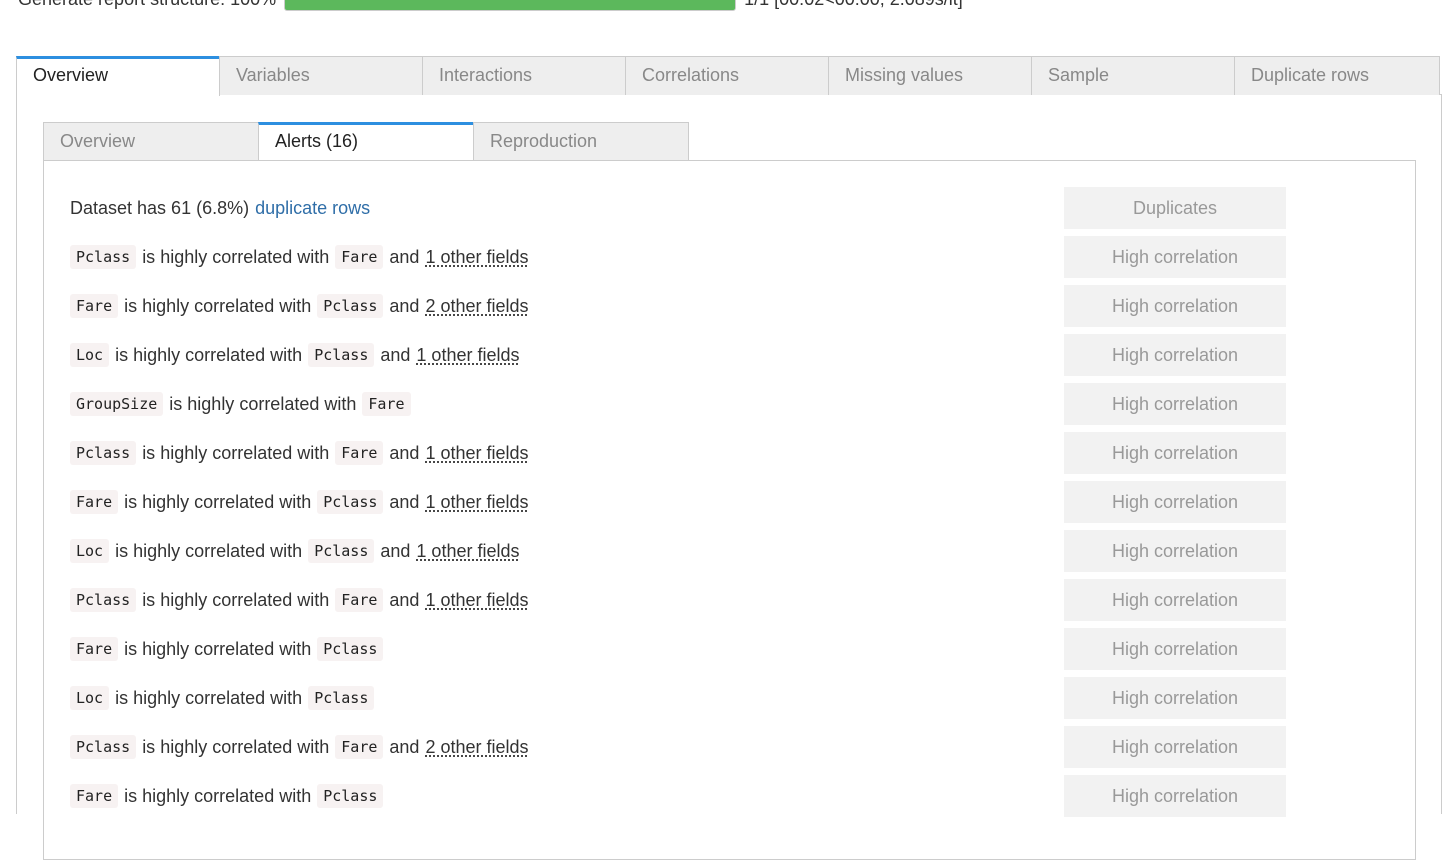  Describe the element at coordinates (853, 5) in the screenshot. I see `progress-suffix: 1/1 [00:02<00:00, 2.089s/it]` at that location.